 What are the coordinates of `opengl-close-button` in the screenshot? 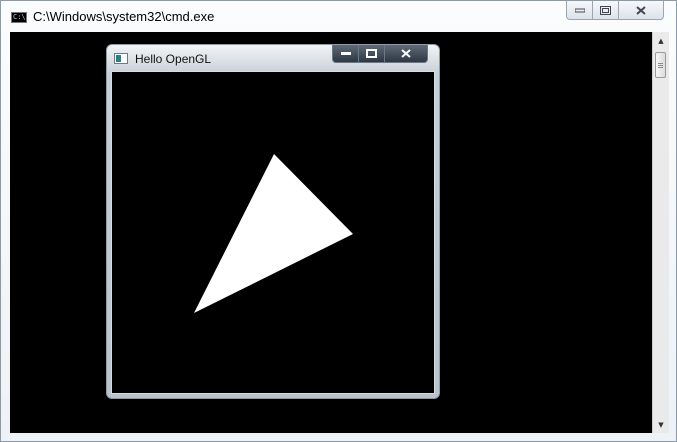 It's located at (406, 54).